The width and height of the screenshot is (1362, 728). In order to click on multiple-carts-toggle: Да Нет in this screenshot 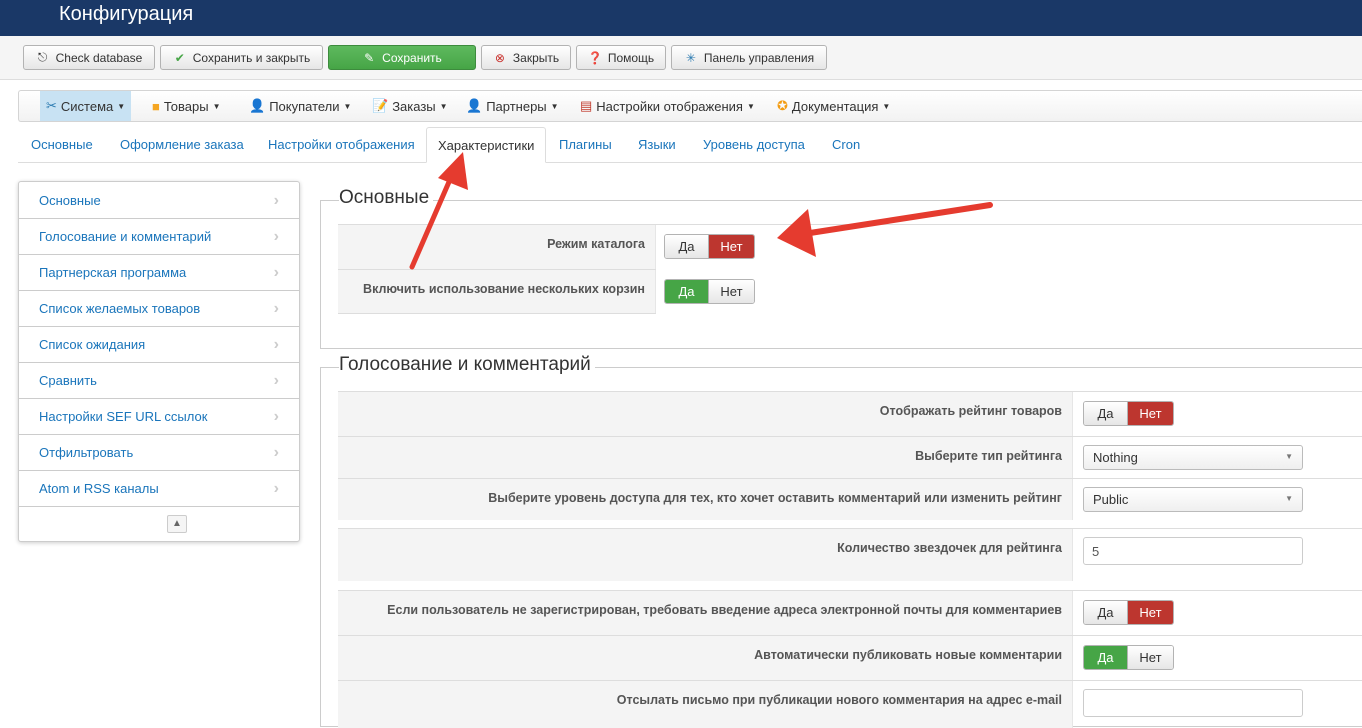, I will do `click(709, 291)`.